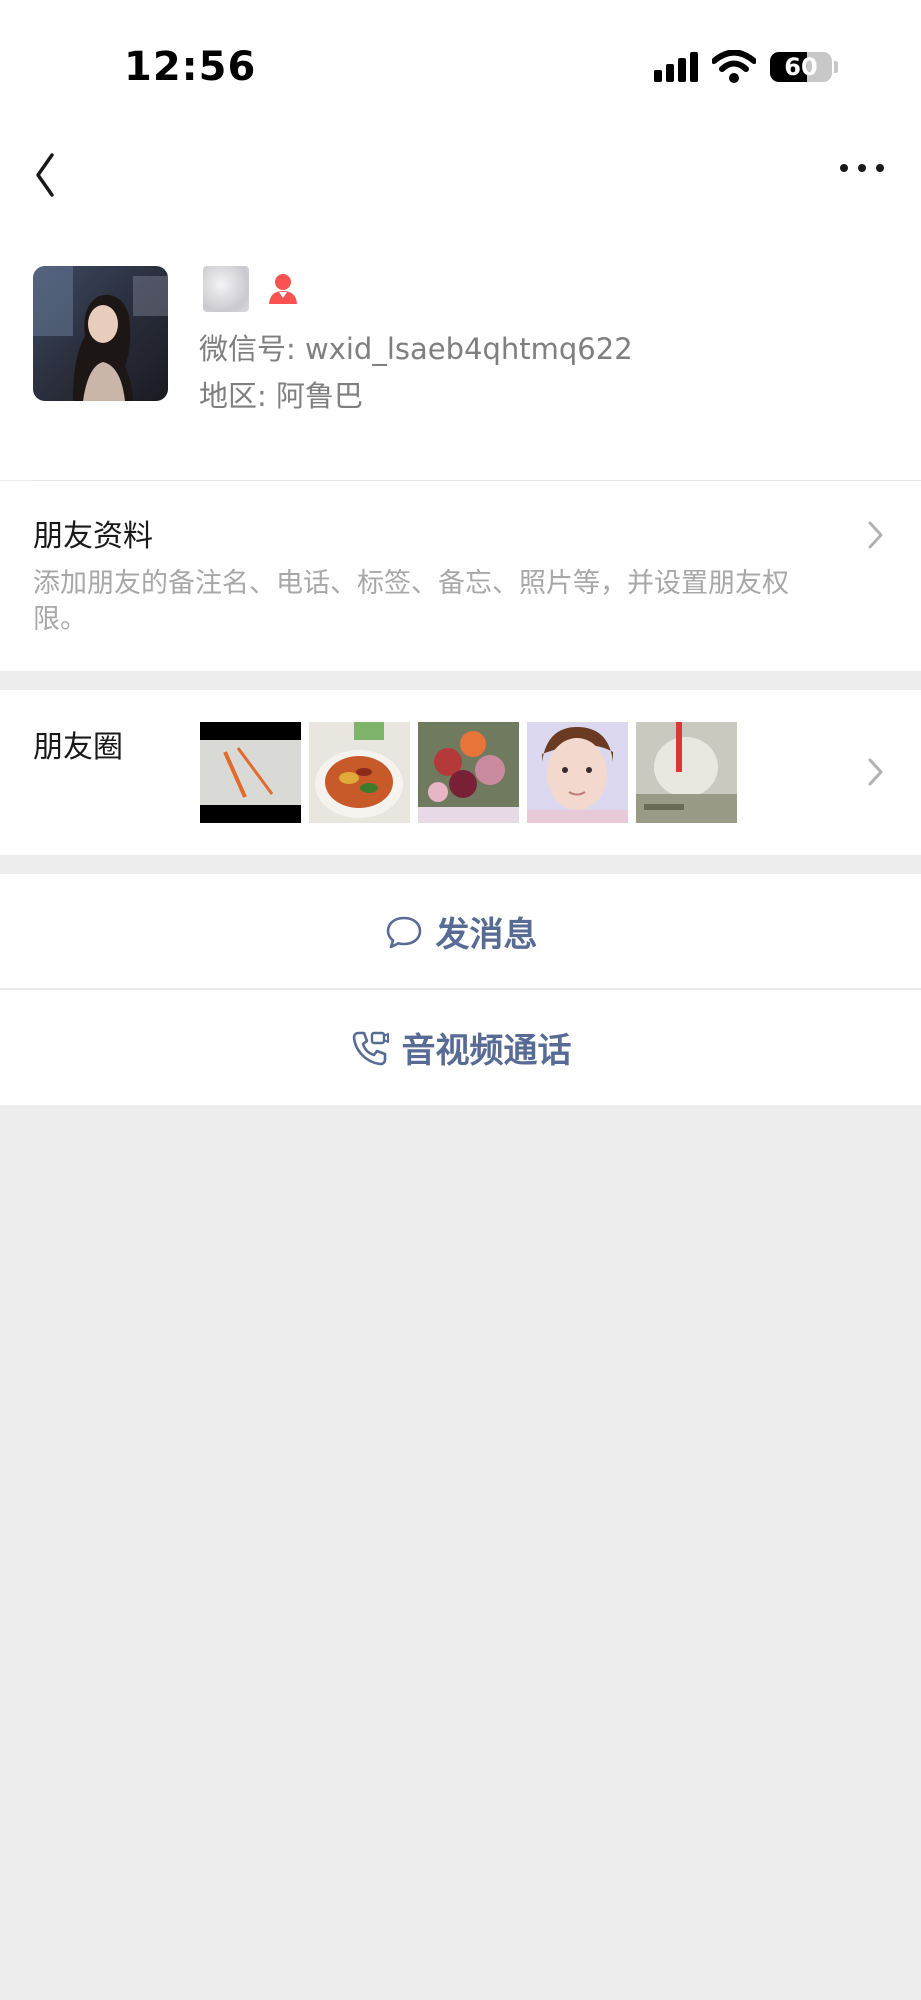 This screenshot has height=2000, width=921. I want to click on nav-bar, so click(460, 185).